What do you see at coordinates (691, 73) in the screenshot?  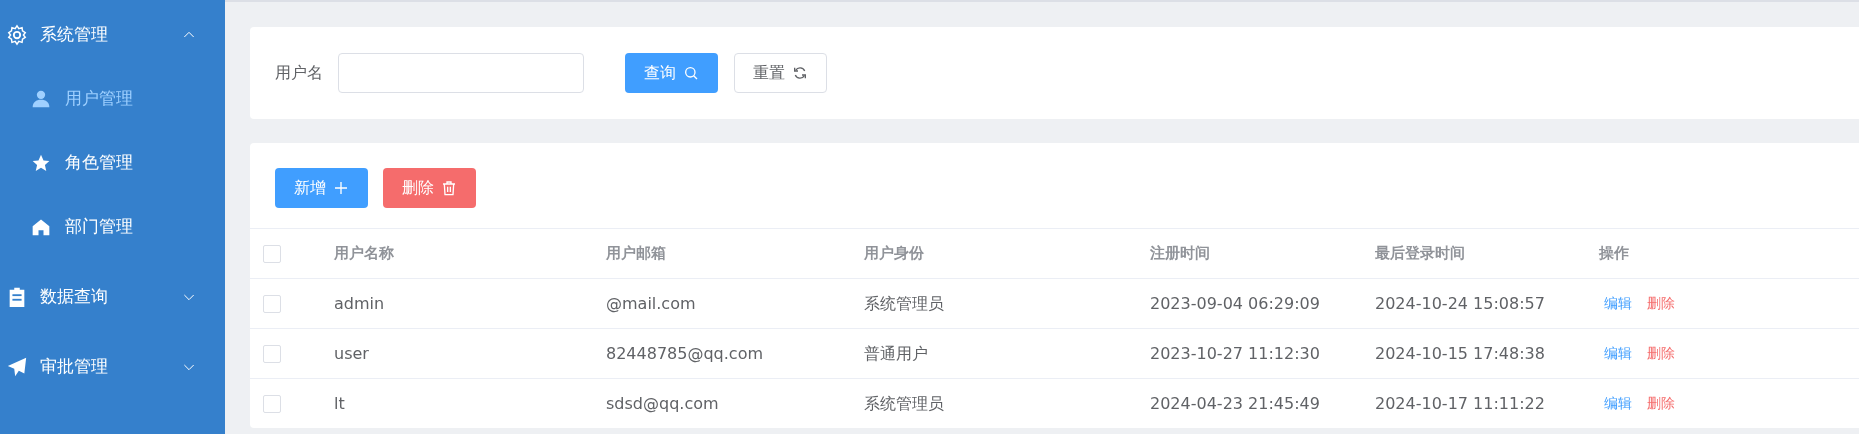 I see `search-icon` at bounding box center [691, 73].